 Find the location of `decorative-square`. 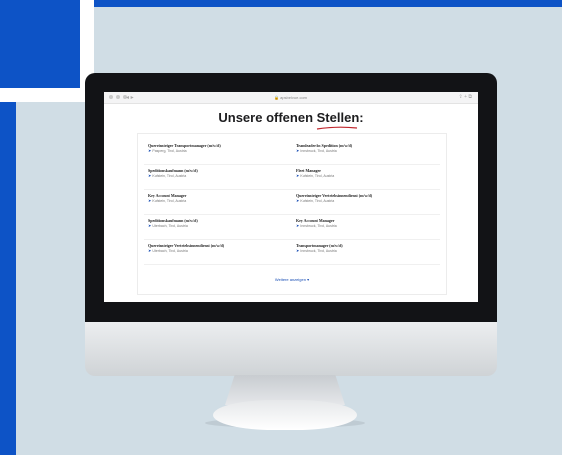

decorative-square is located at coordinates (47, 51).